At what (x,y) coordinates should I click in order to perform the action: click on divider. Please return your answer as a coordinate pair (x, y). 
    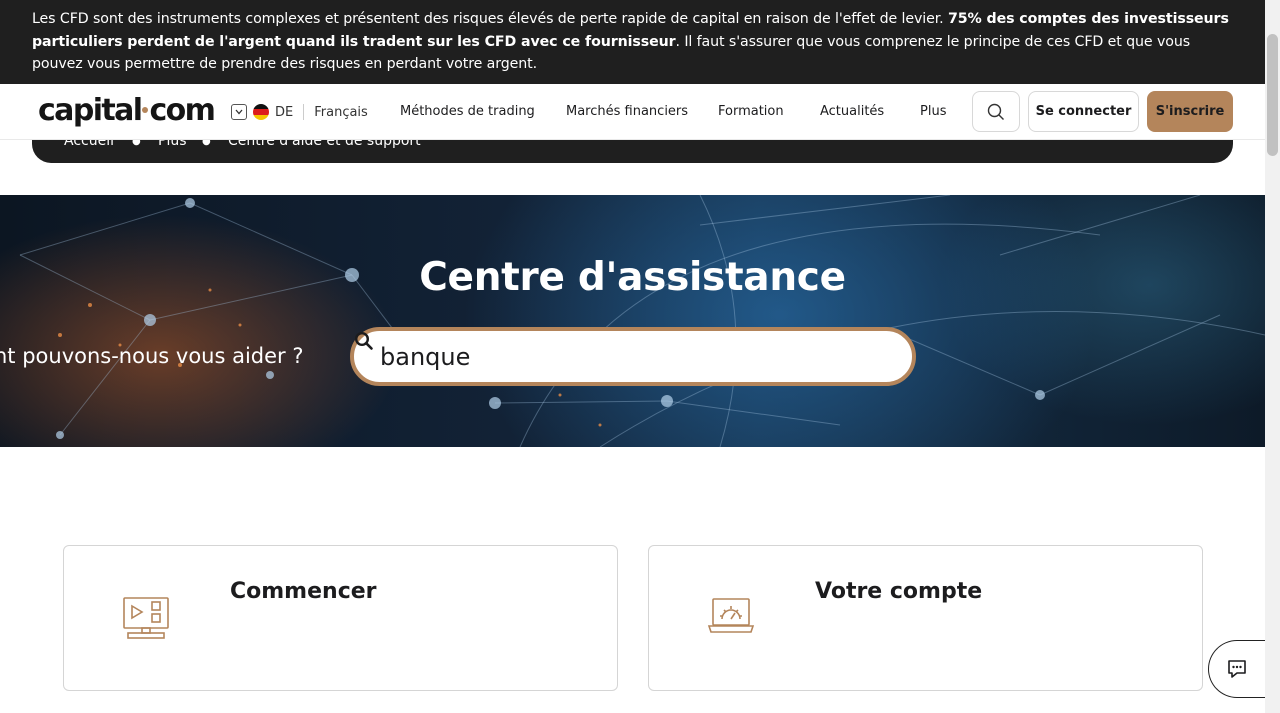
    Looking at the image, I should click on (304, 112).